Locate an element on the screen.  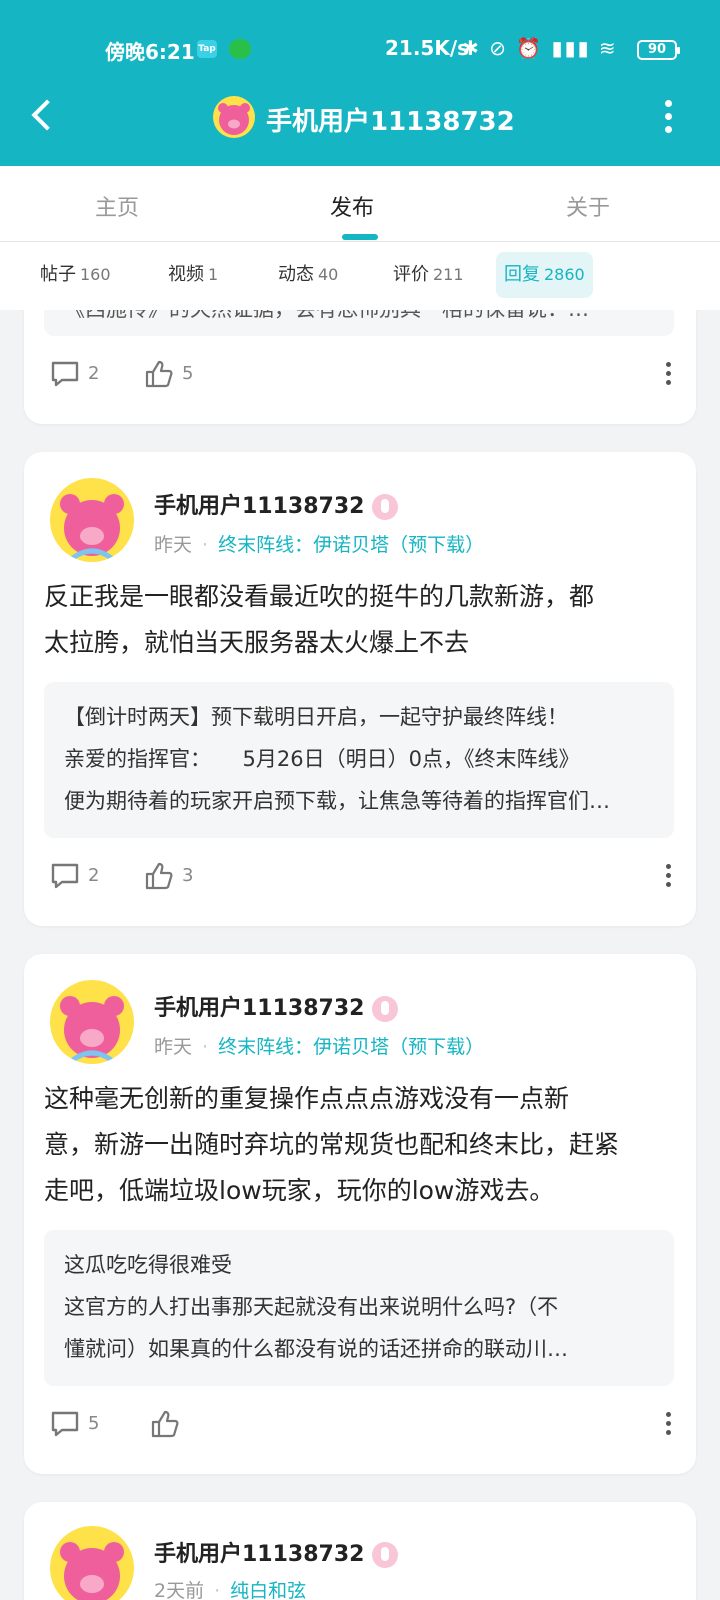
filter-videos: 视频 1 is located at coordinates (193, 275).